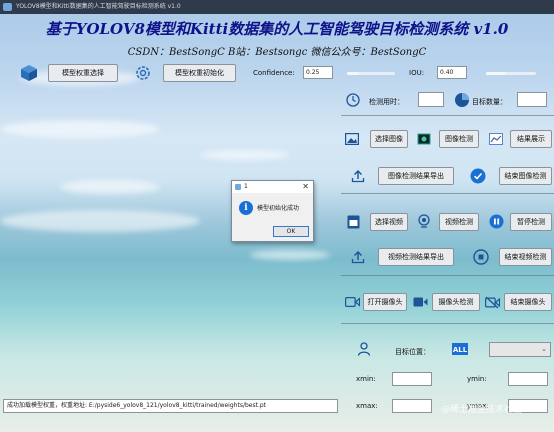 This screenshot has width=554, height=432. Describe the element at coordinates (496, 139) in the screenshot. I see `line-chart-icon` at that location.